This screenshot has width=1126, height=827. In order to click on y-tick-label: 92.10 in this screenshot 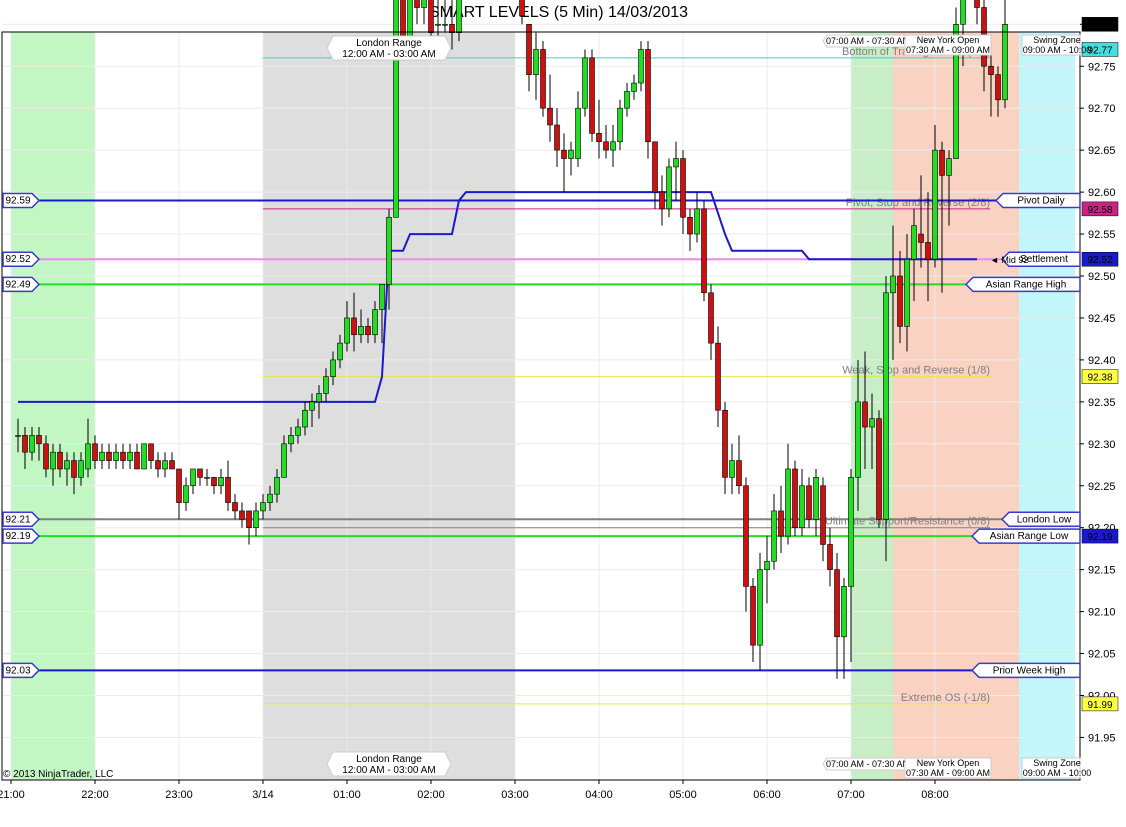, I will do `click(1102, 613)`.